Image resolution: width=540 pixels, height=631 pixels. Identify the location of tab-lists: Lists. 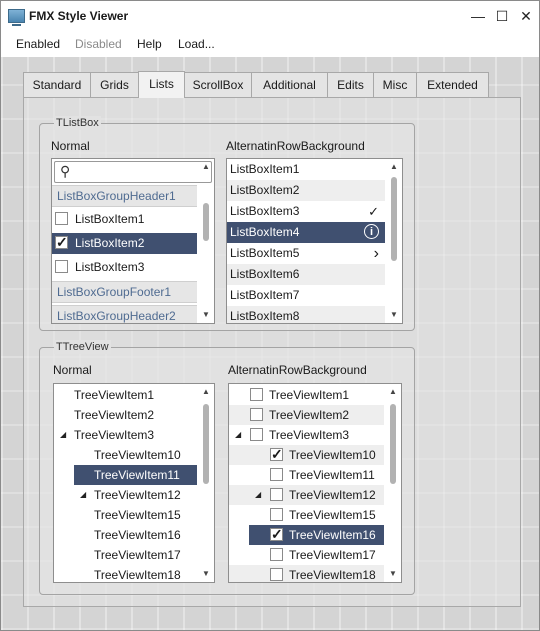
(161, 84).